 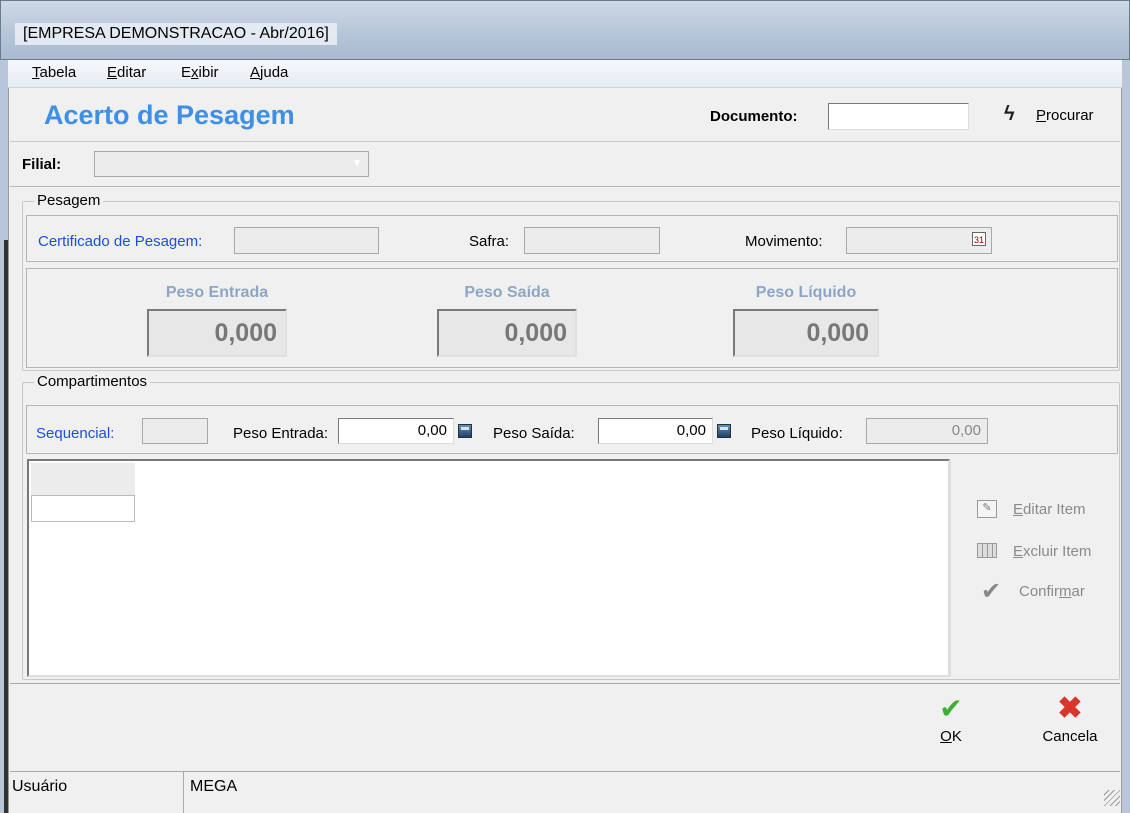 I want to click on menu-tabela: Tabela, so click(x=54, y=72).